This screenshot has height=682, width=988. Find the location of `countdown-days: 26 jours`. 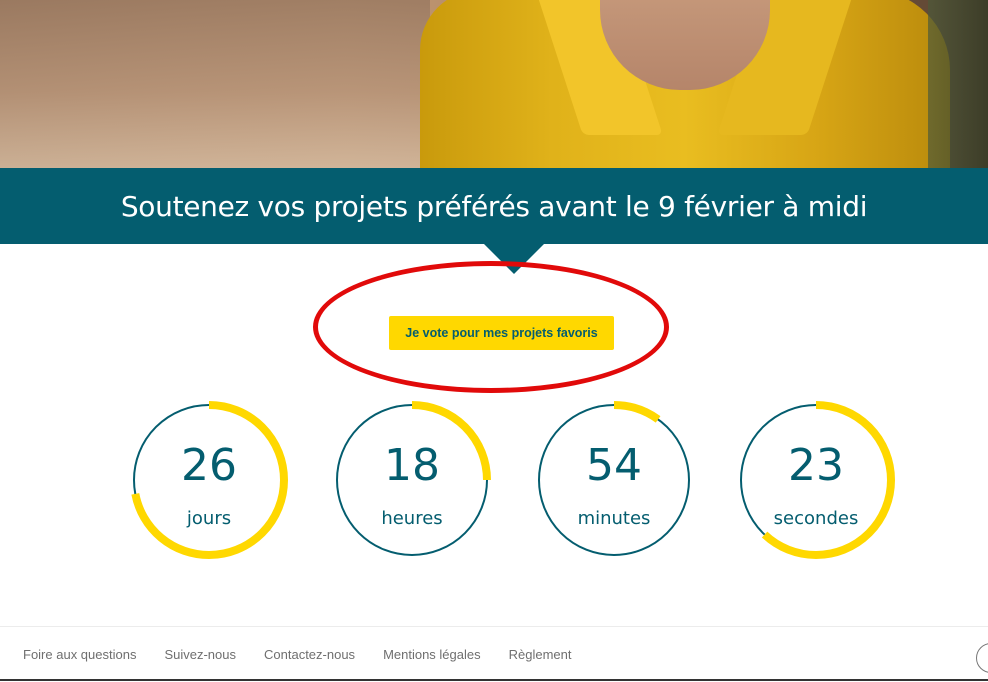

countdown-days: 26 jours is located at coordinates (209, 480).